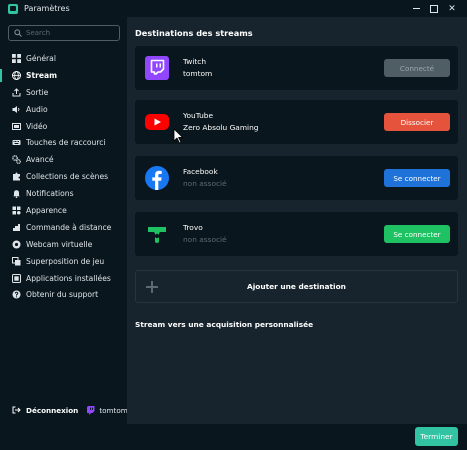  Describe the element at coordinates (157, 178) in the screenshot. I see `facebook-icon` at that location.